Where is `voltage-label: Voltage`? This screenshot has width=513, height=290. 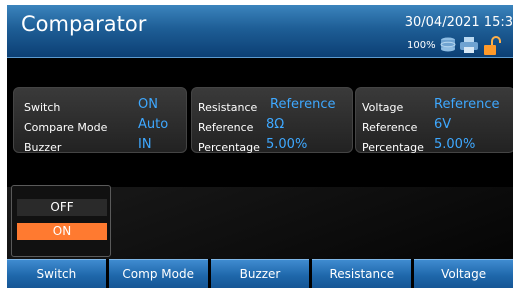
voltage-label: Voltage is located at coordinates (383, 107).